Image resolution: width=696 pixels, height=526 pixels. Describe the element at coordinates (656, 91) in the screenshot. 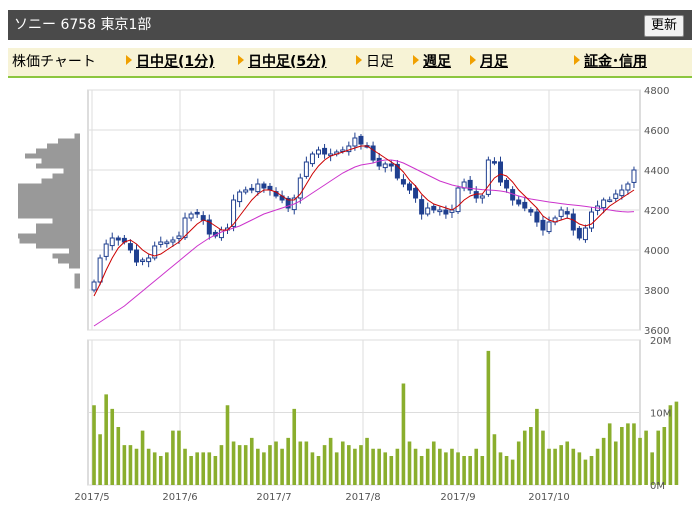

I see `price-tick-label: 4800` at that location.